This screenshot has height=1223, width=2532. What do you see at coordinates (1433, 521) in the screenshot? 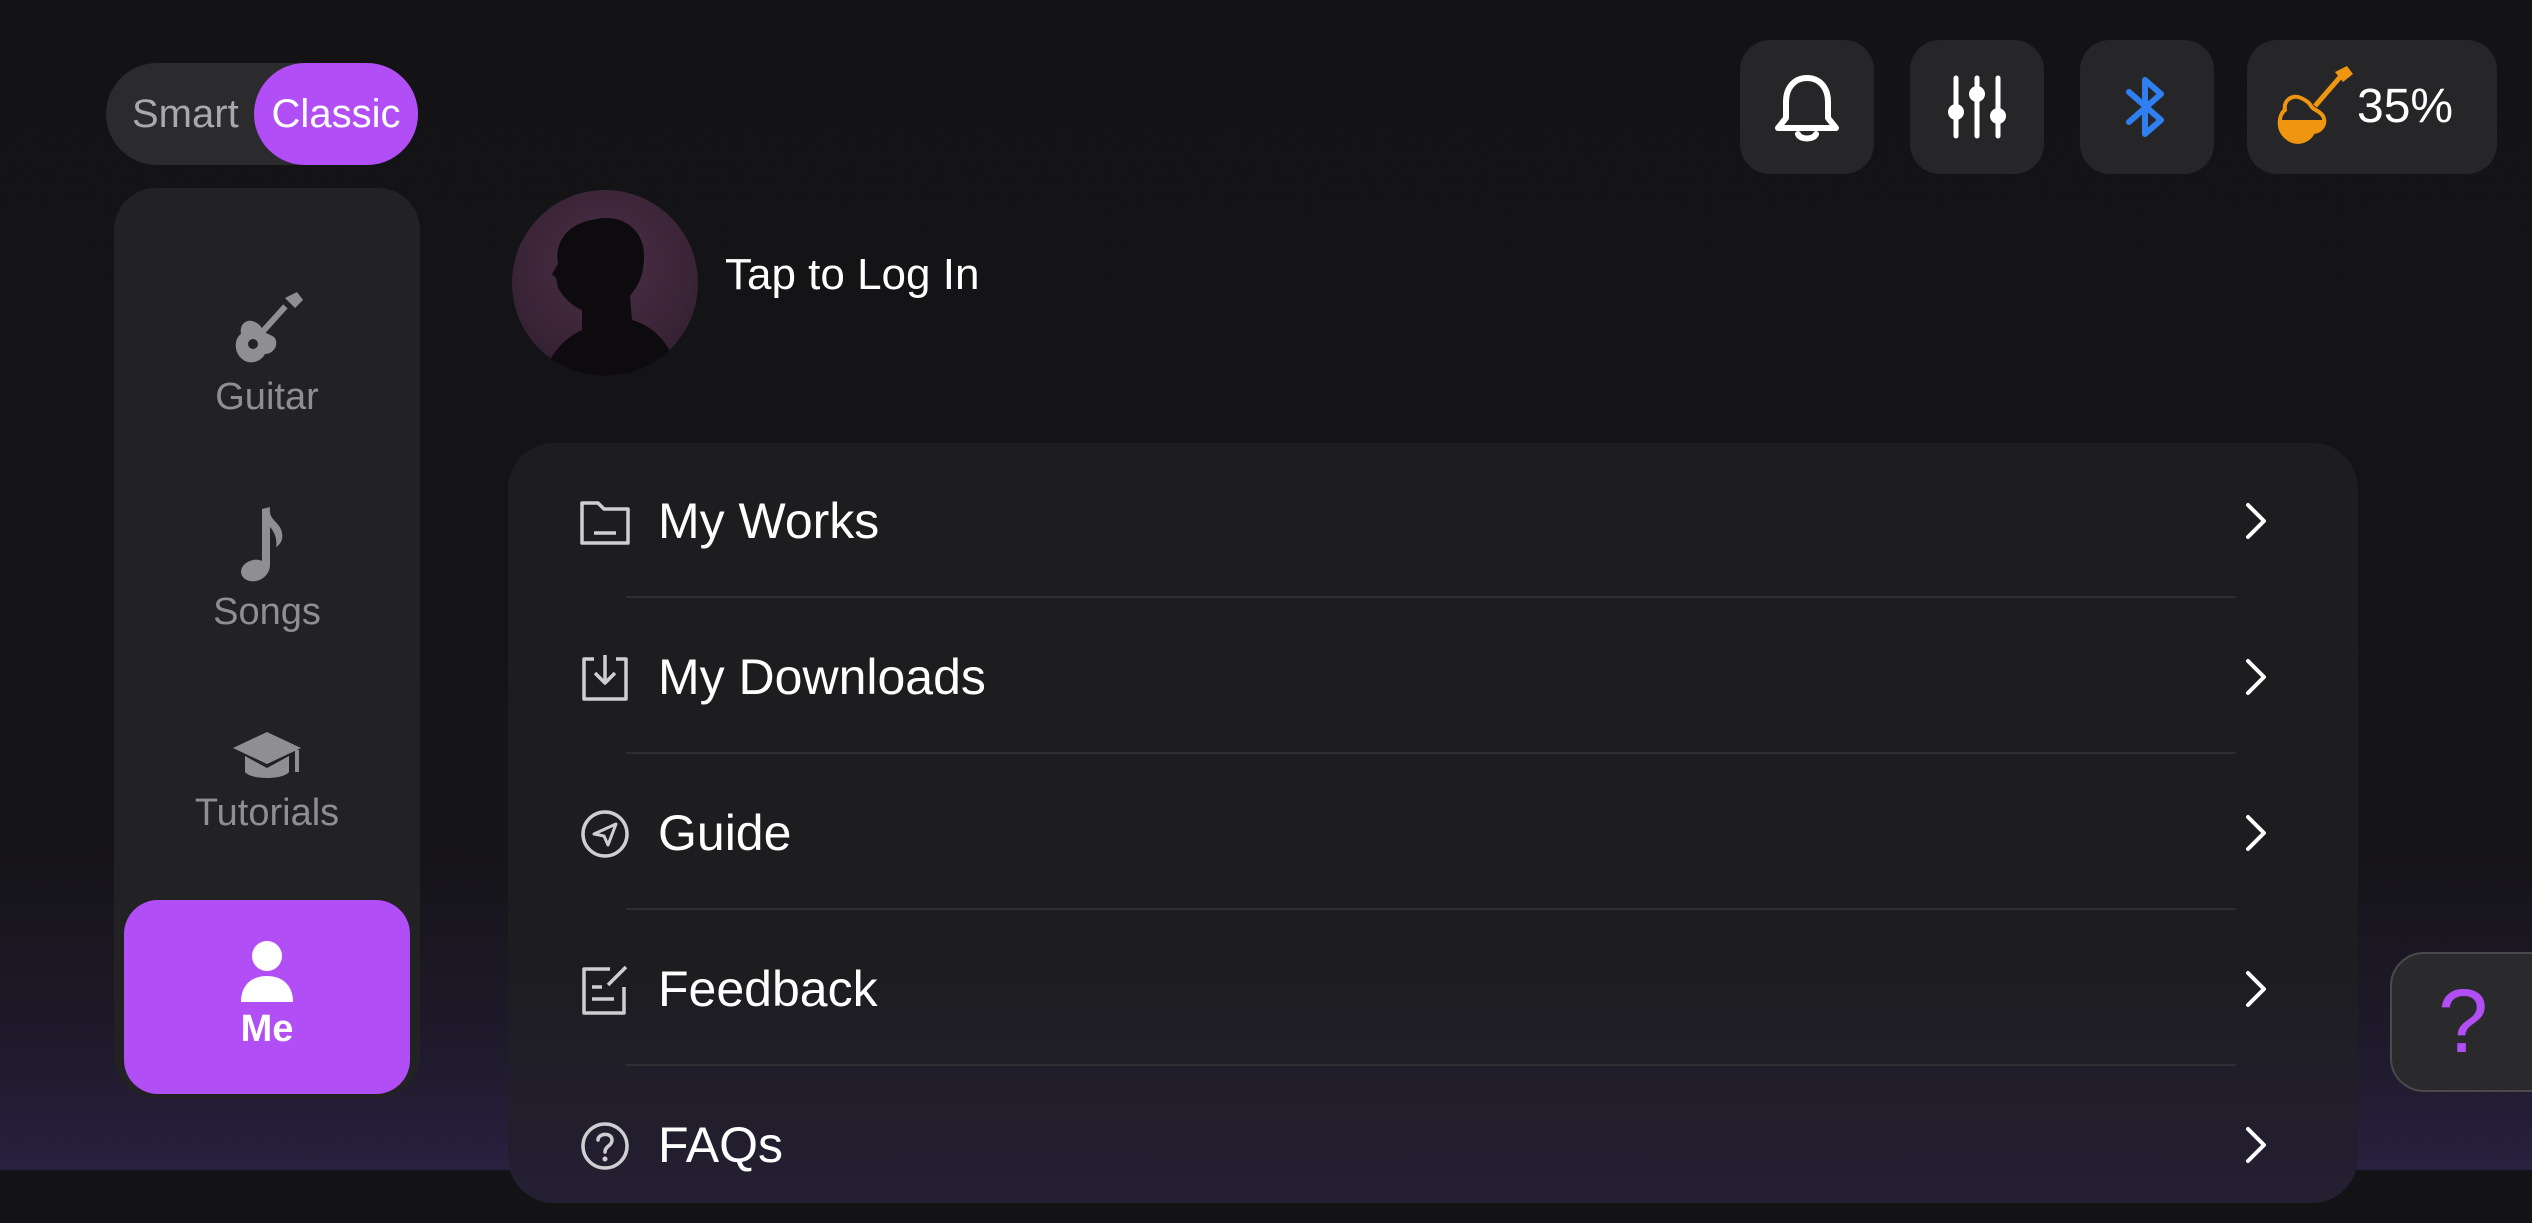
I see `menu-item-my-works: My Works` at bounding box center [1433, 521].